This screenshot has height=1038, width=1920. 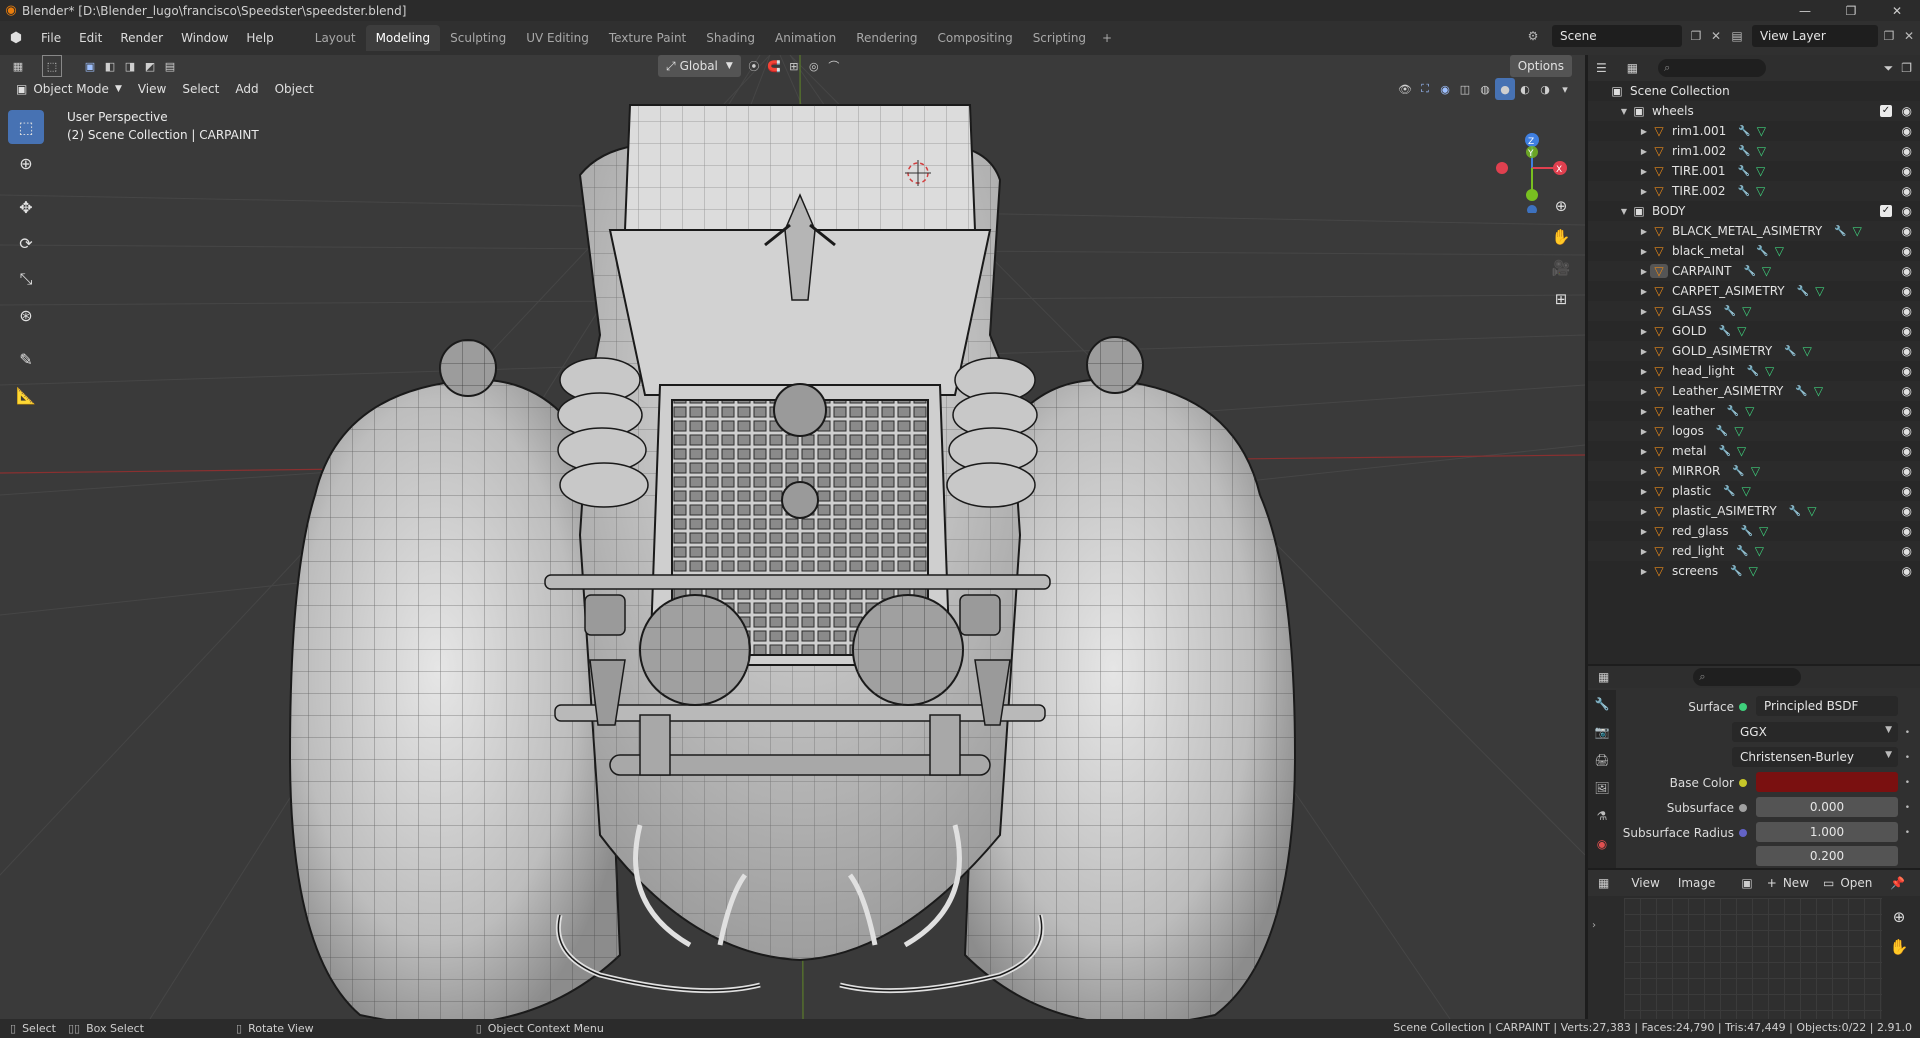 What do you see at coordinates (1851, 10) in the screenshot?
I see `restore-icon: ❐` at bounding box center [1851, 10].